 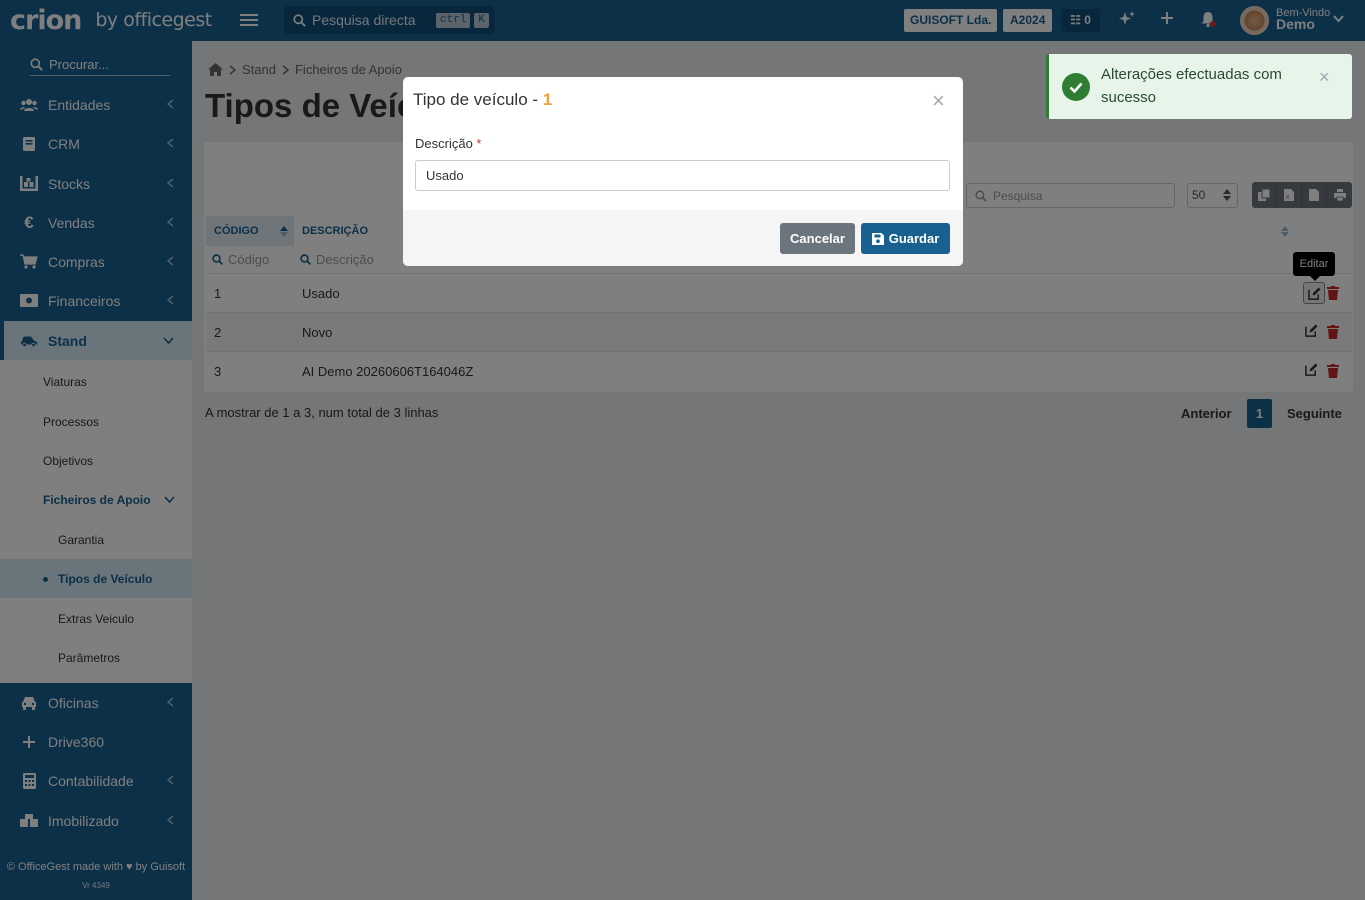 What do you see at coordinates (478, 99) in the screenshot?
I see `modal-title-text: Tipo de veículo -` at bounding box center [478, 99].